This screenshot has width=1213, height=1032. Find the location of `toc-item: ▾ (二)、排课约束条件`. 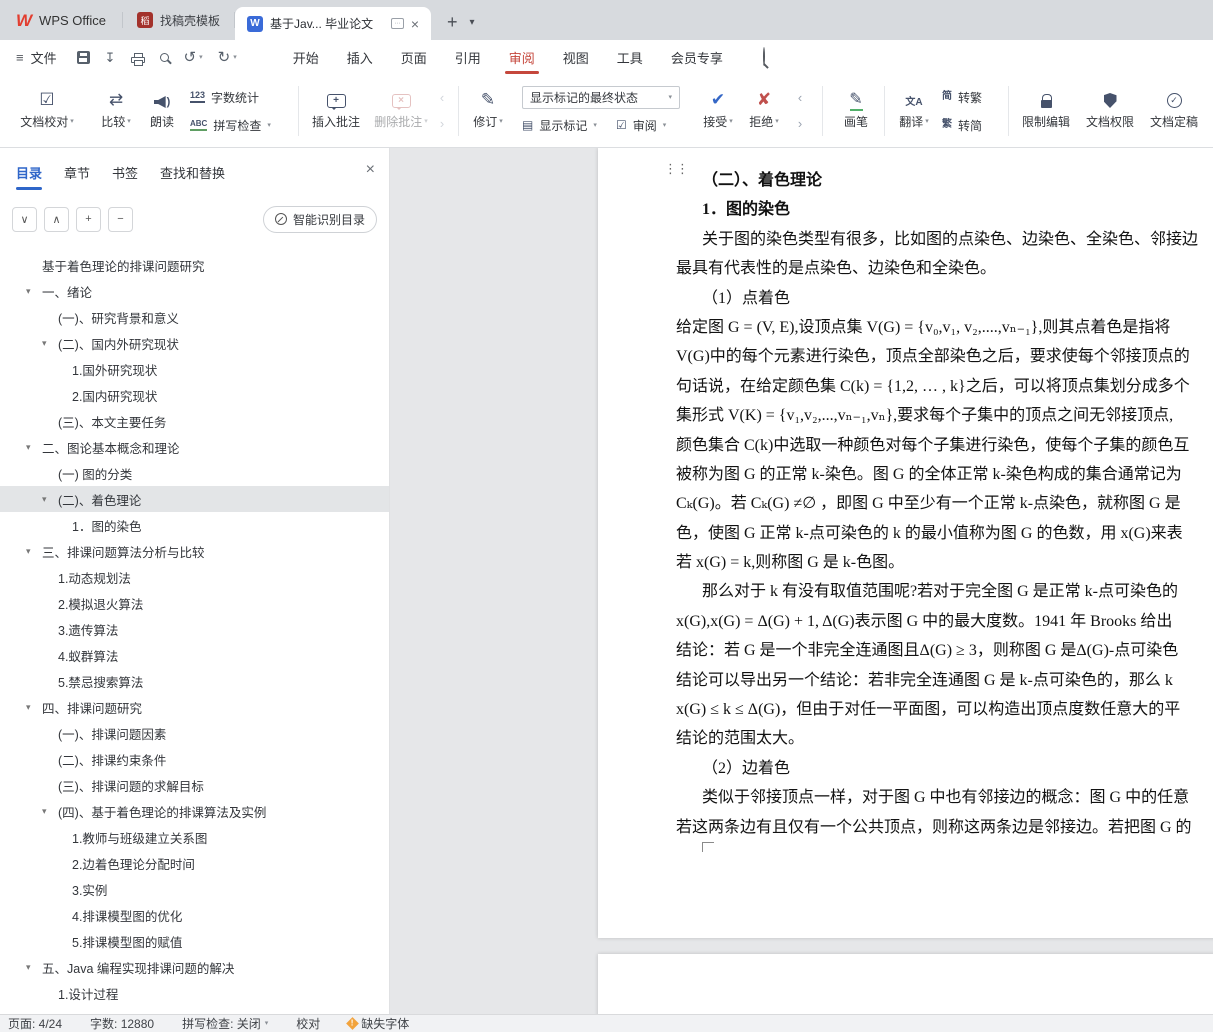

toc-item: ▾ (二)、排课约束条件 is located at coordinates (194, 759).